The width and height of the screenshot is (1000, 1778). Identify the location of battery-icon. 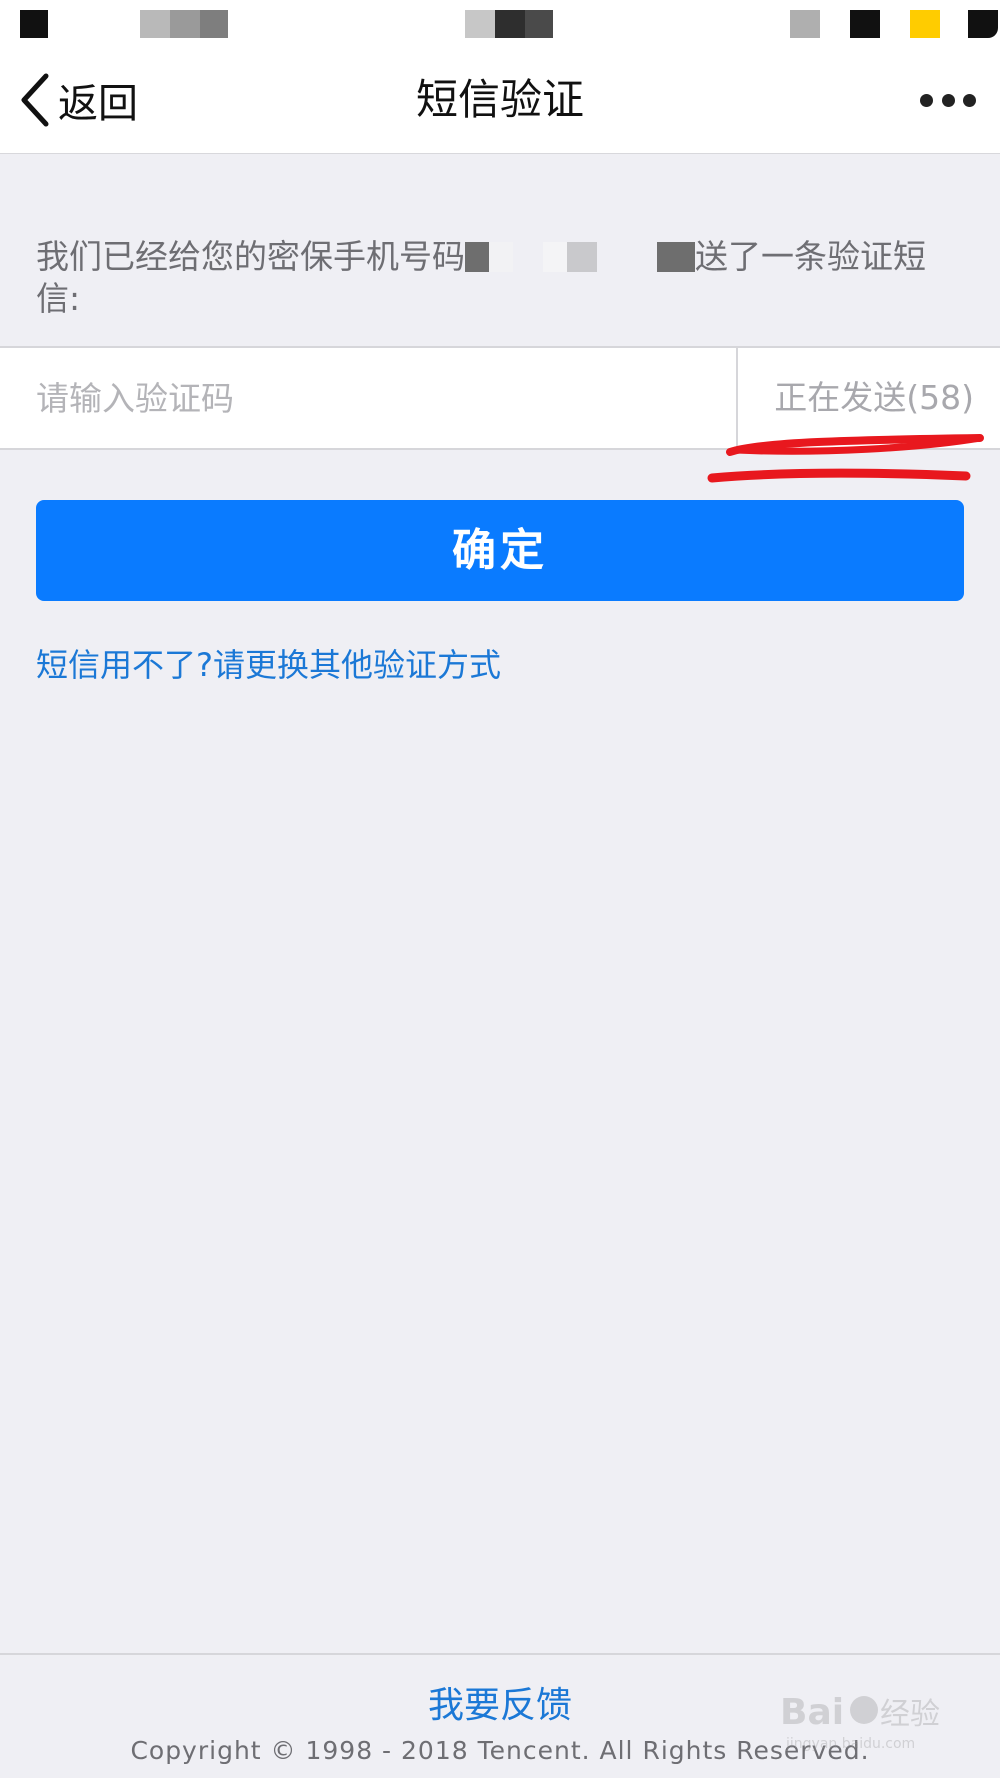
(983, 24).